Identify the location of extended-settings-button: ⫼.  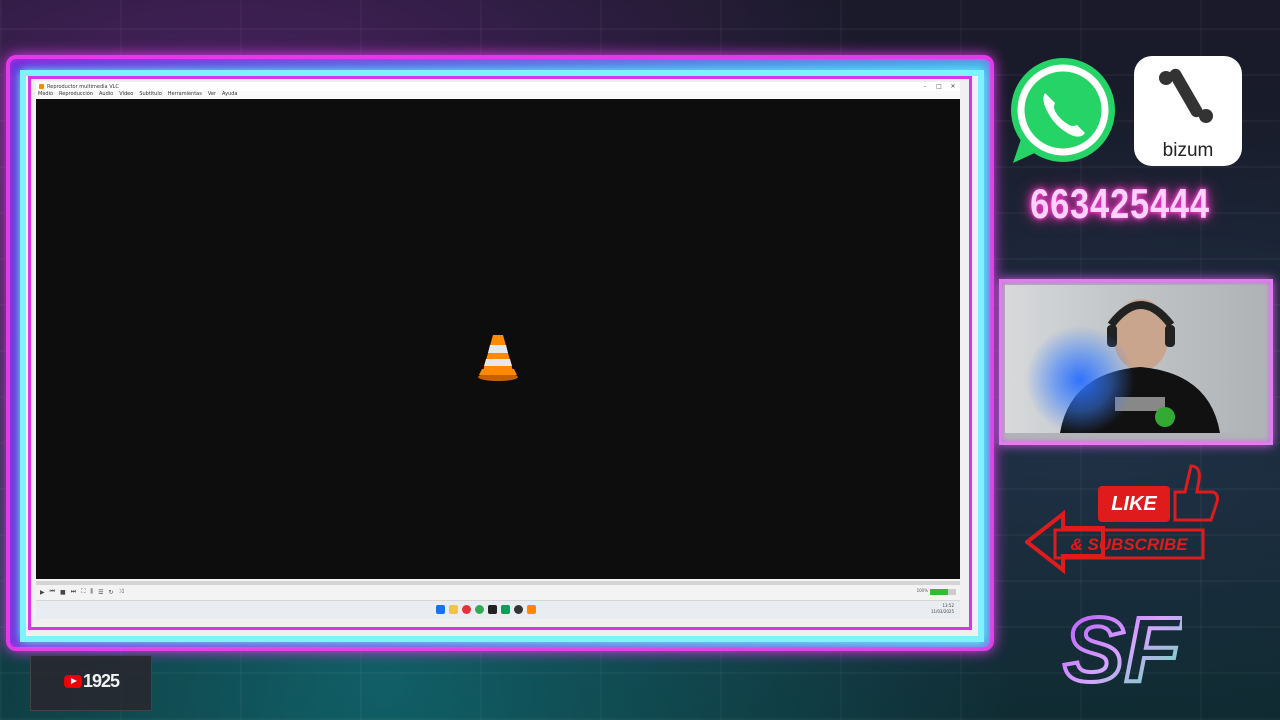
(91, 592).